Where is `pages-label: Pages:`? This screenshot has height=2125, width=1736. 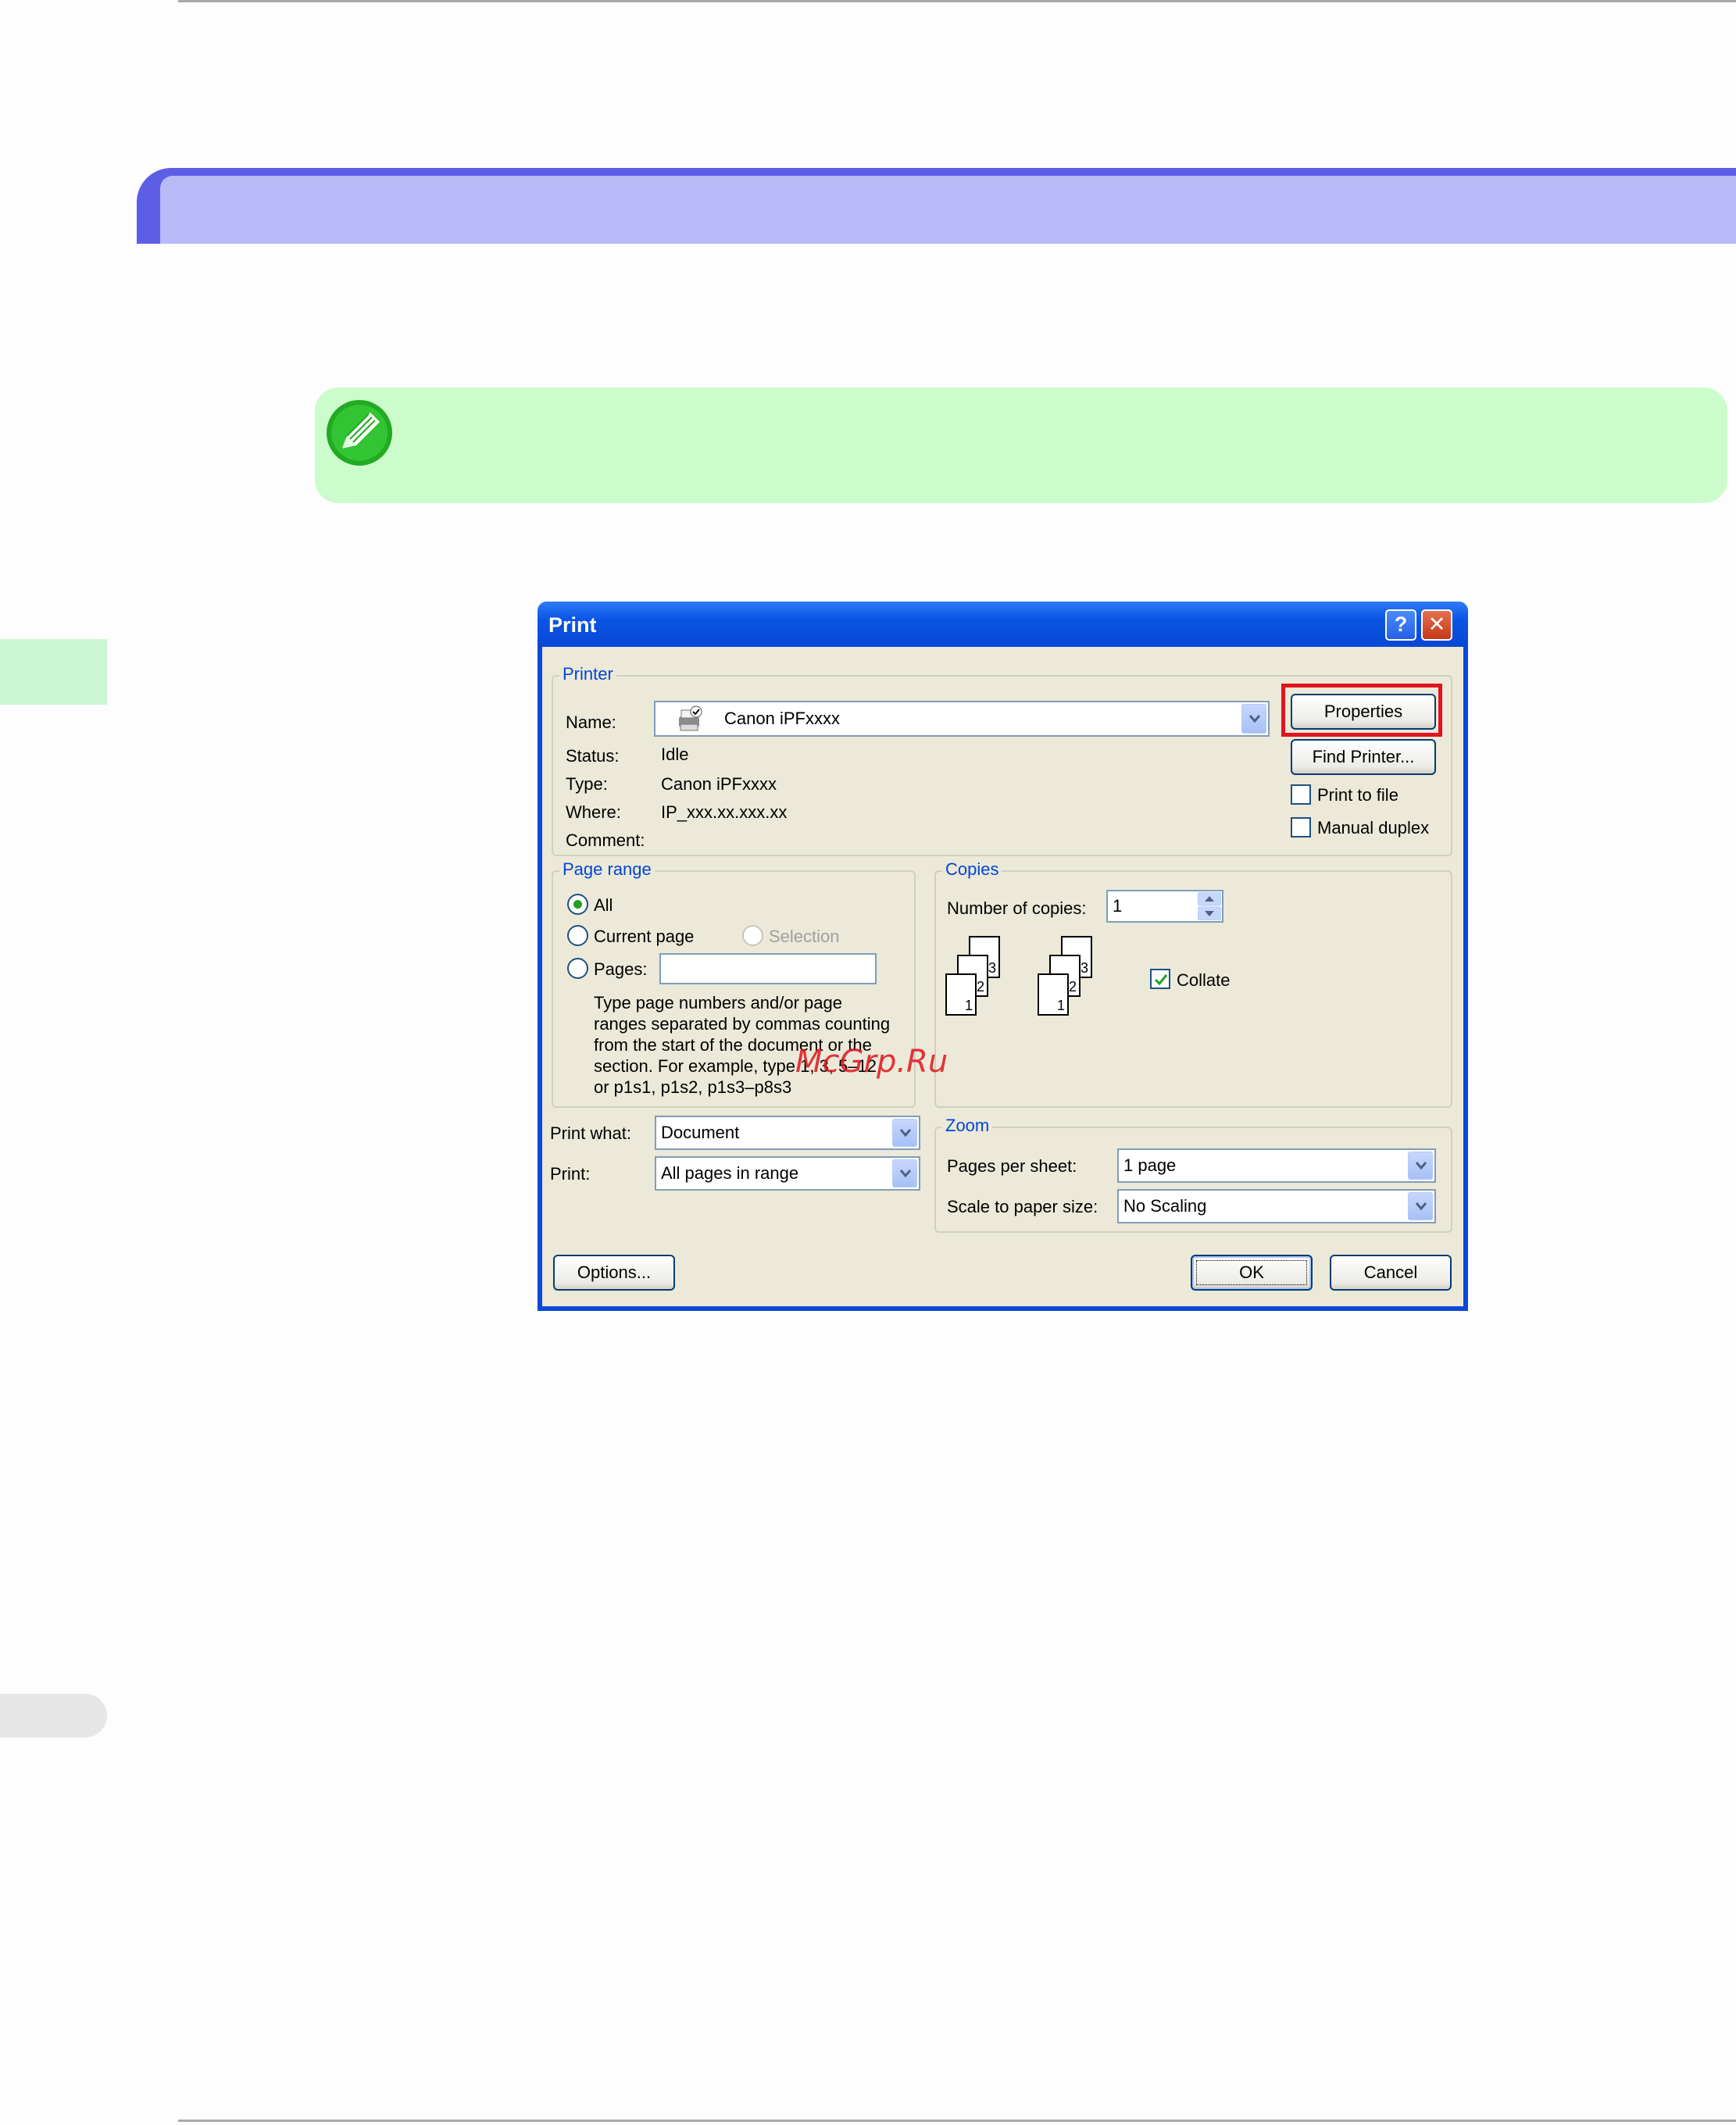
pages-label: Pages: is located at coordinates (621, 969).